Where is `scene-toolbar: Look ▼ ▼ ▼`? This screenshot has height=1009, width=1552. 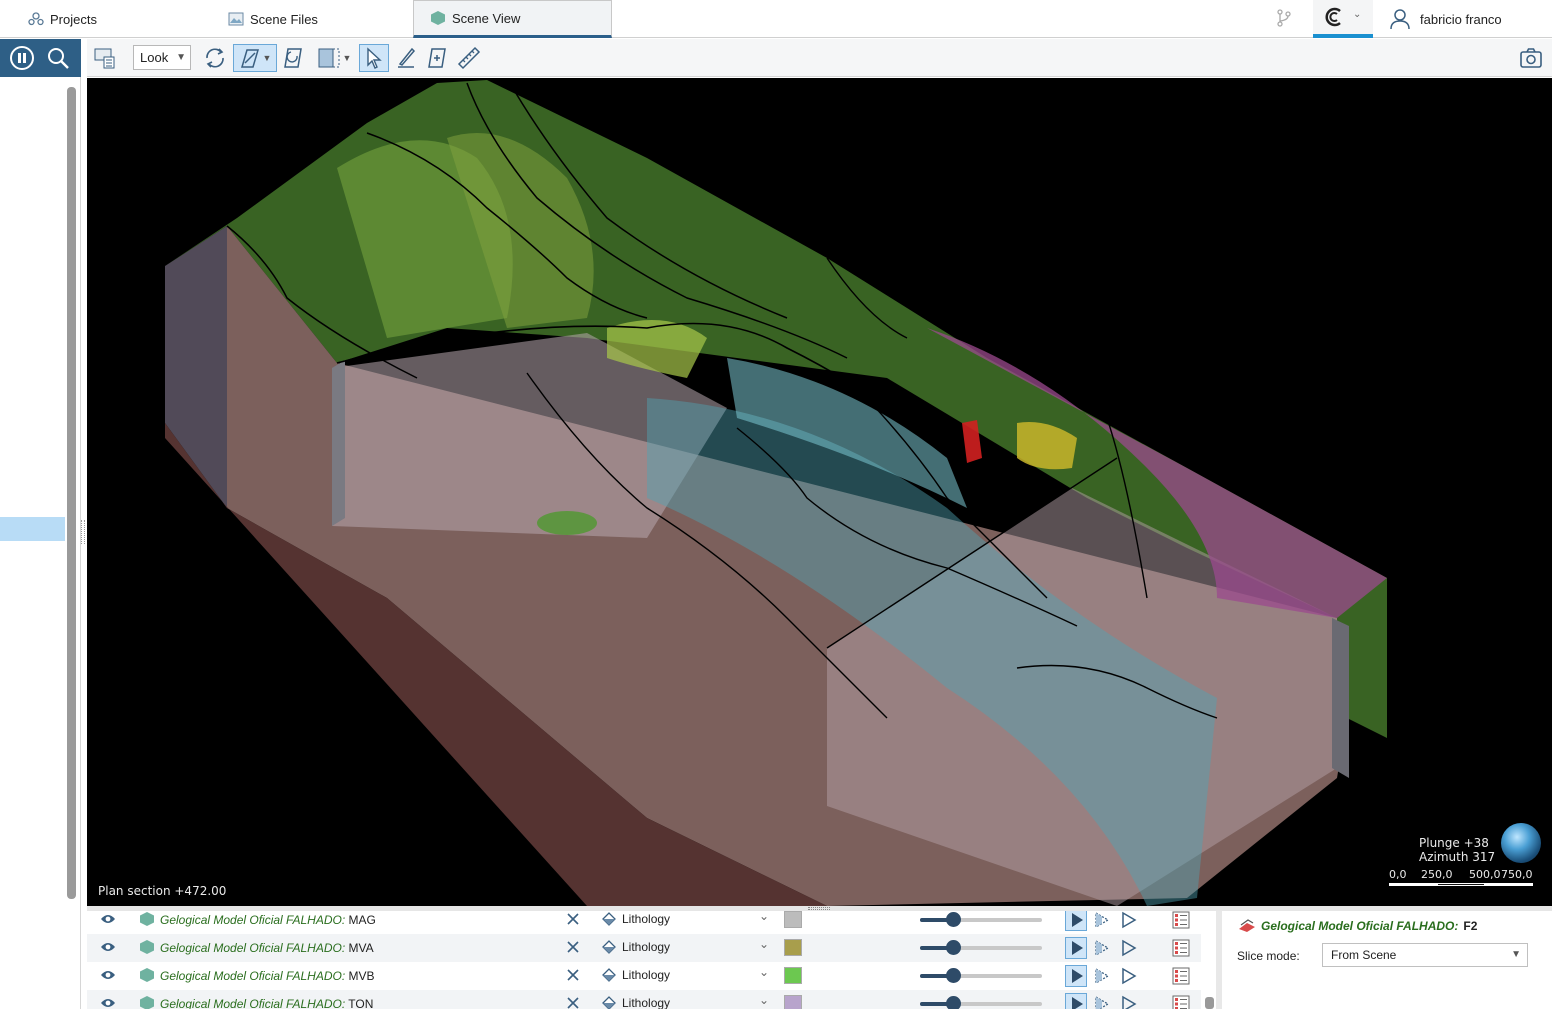 scene-toolbar: Look ▼ ▼ ▼ is located at coordinates (819, 58).